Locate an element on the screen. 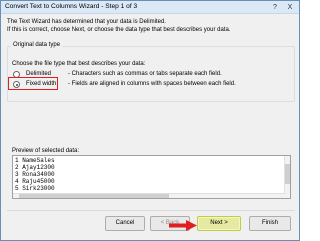 The width and height of the screenshot is (320, 241). horizontal-scroll-thumb is located at coordinates (94, 196).